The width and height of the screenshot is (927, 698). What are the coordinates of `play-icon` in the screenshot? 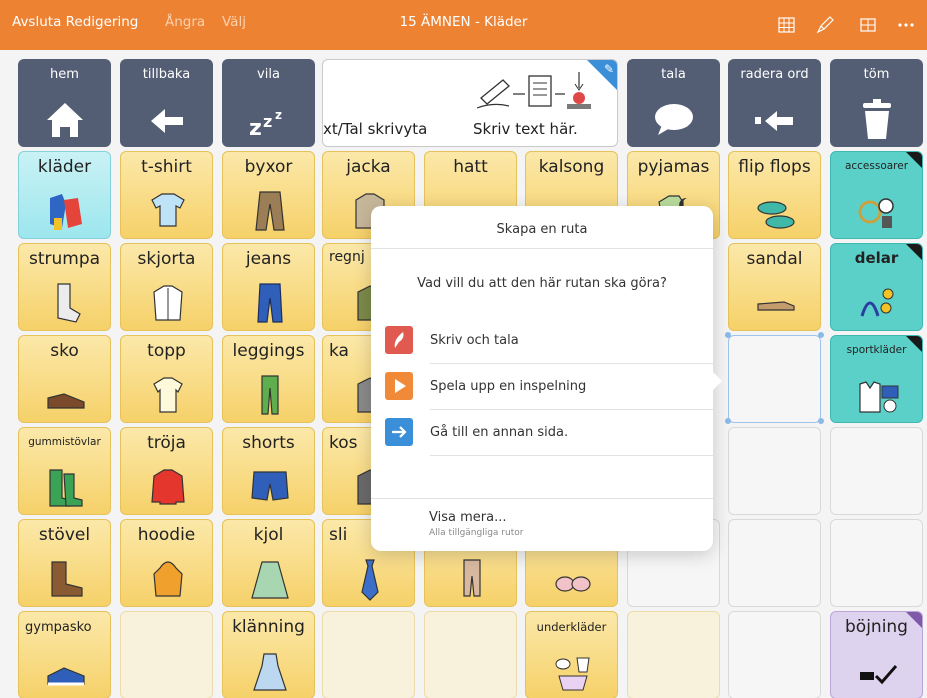 It's located at (399, 386).